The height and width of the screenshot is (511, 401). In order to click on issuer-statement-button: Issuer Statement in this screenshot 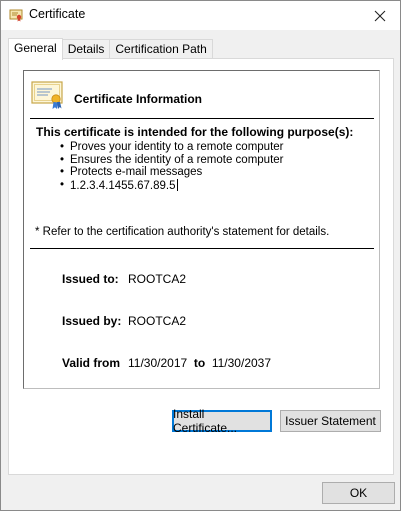, I will do `click(330, 421)`.